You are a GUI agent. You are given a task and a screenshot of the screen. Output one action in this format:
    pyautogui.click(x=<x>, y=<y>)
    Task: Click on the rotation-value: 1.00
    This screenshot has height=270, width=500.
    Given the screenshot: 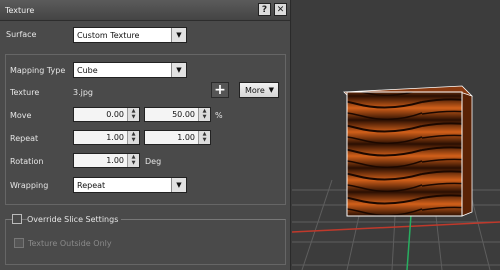 What is the action you would take?
    pyautogui.click(x=115, y=160)
    